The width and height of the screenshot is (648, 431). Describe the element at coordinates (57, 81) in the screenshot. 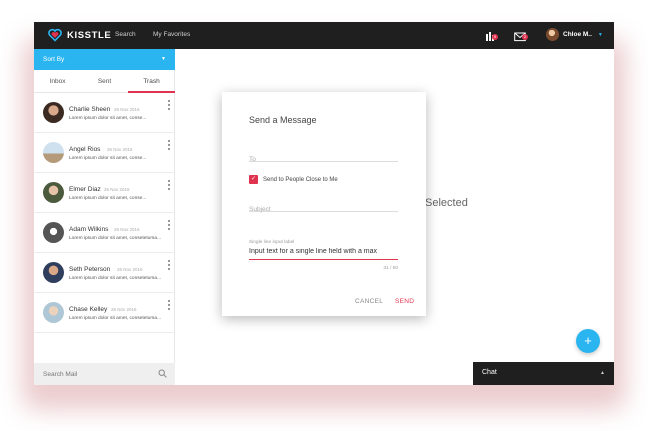

I see `tab-inbox: Inbox` at that location.